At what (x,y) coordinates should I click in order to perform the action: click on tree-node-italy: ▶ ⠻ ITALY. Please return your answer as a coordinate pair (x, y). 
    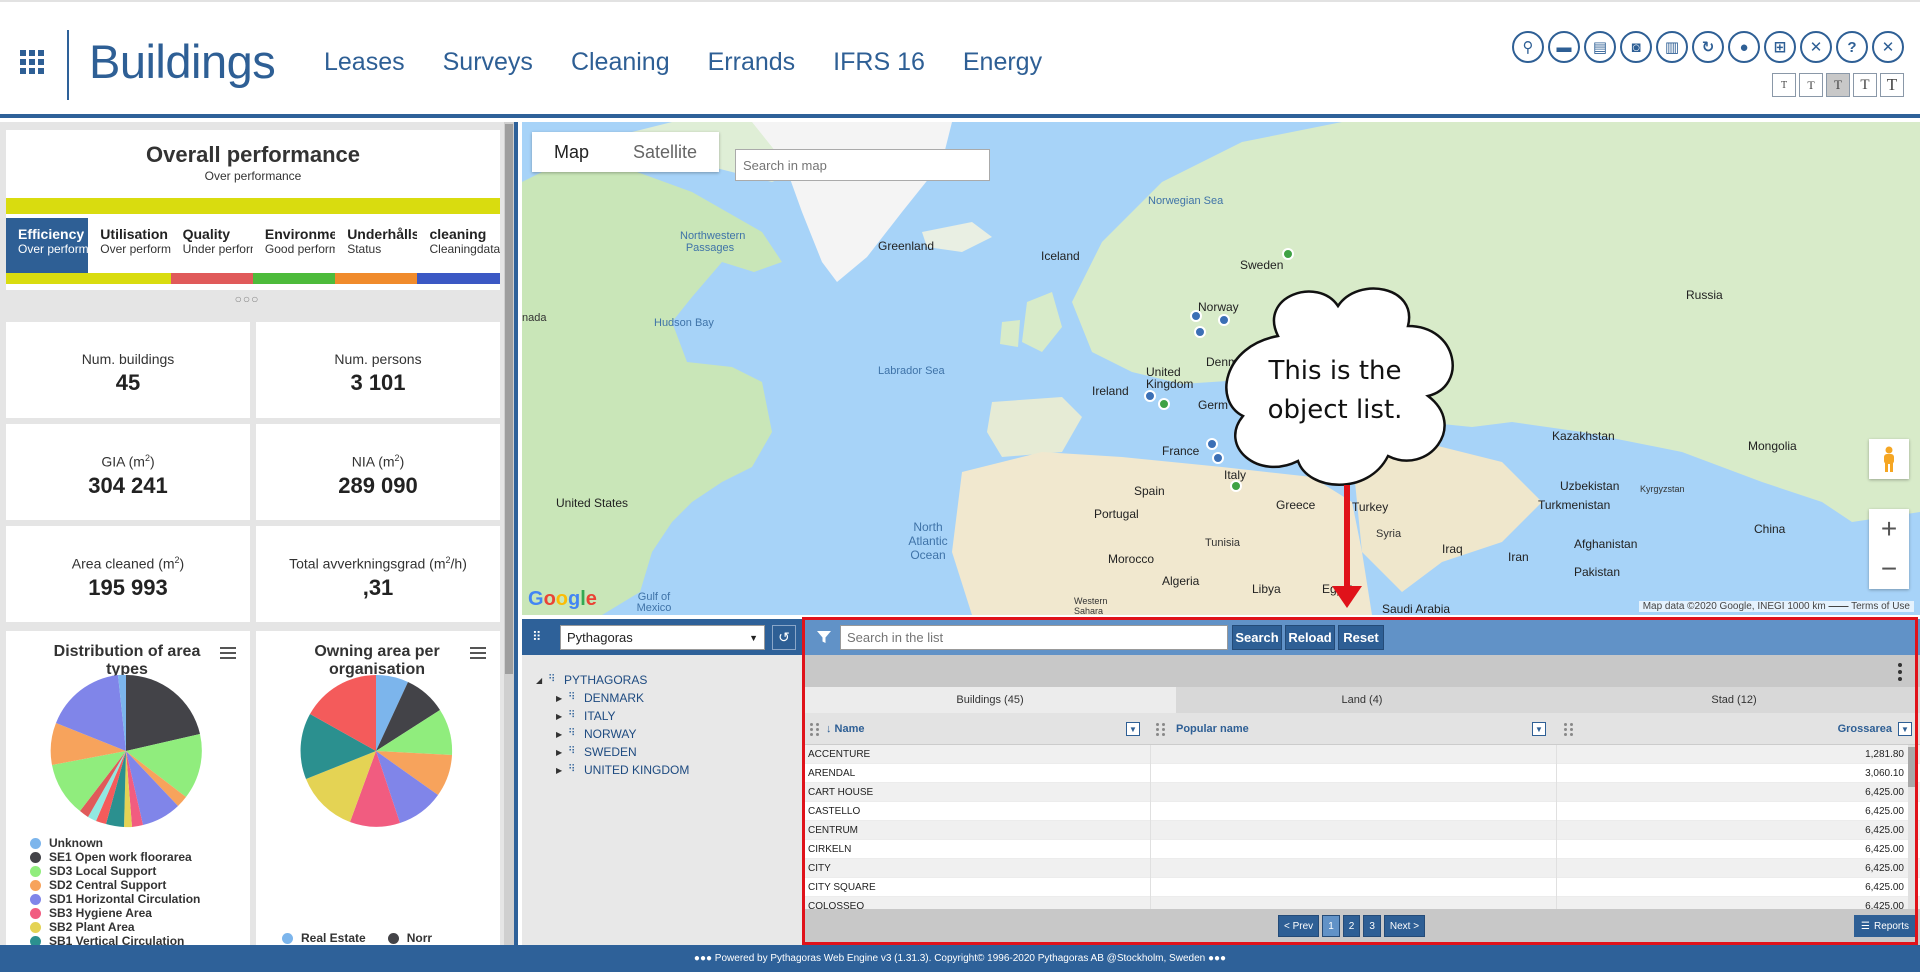
    Looking at the image, I should click on (669, 716).